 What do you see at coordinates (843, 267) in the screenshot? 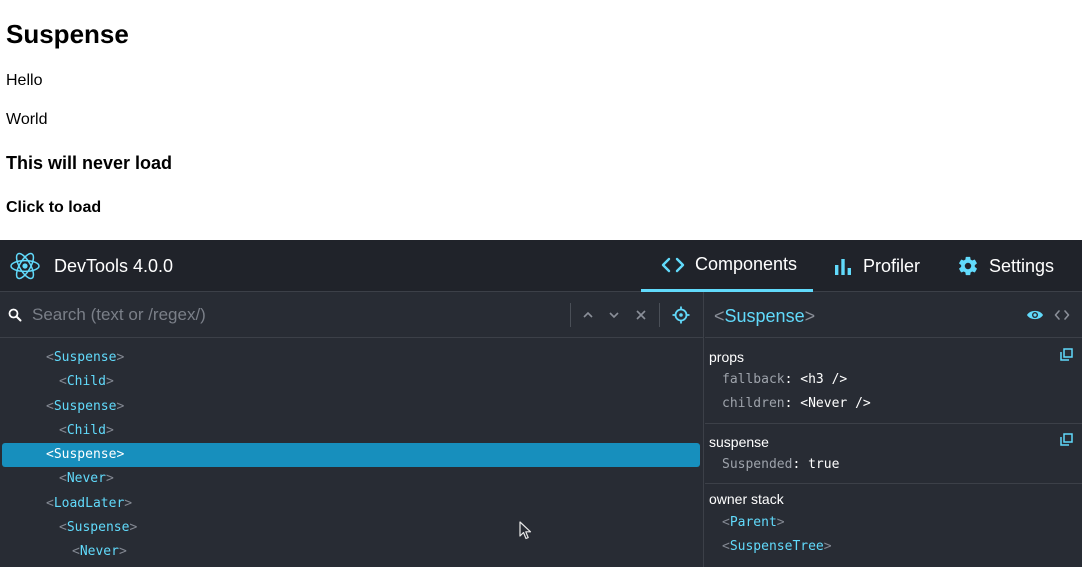
I see `bar-chart-icon` at bounding box center [843, 267].